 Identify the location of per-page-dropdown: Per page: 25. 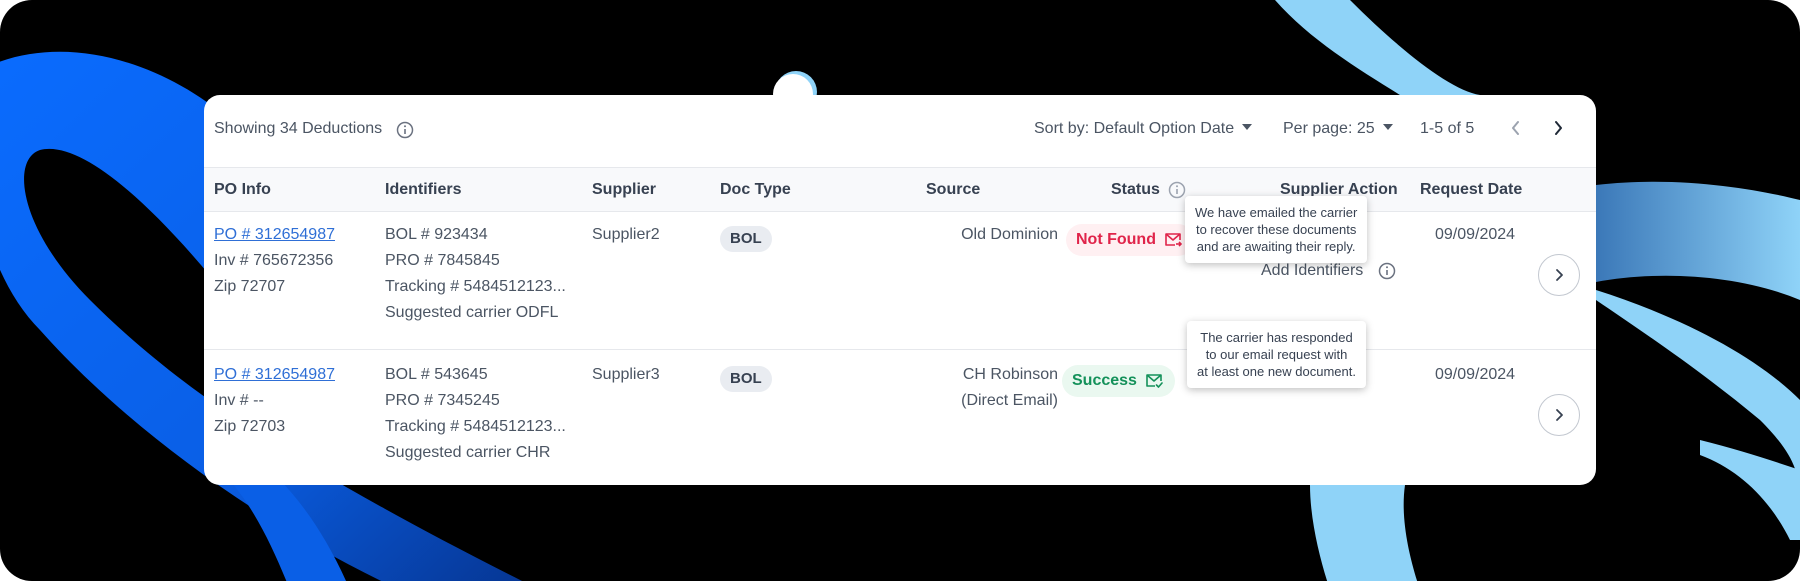
(1338, 129).